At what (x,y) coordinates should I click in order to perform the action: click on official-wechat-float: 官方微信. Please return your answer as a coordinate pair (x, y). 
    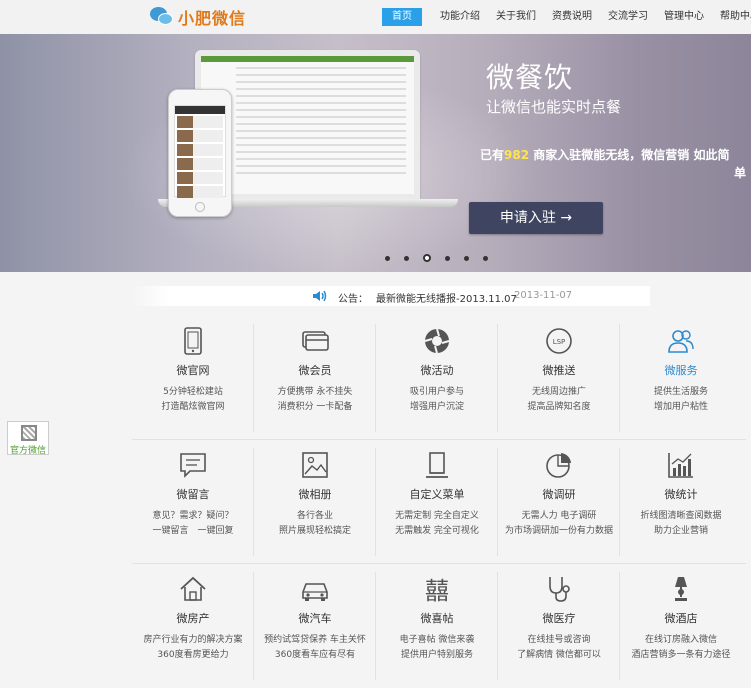
    Looking at the image, I should click on (28, 438).